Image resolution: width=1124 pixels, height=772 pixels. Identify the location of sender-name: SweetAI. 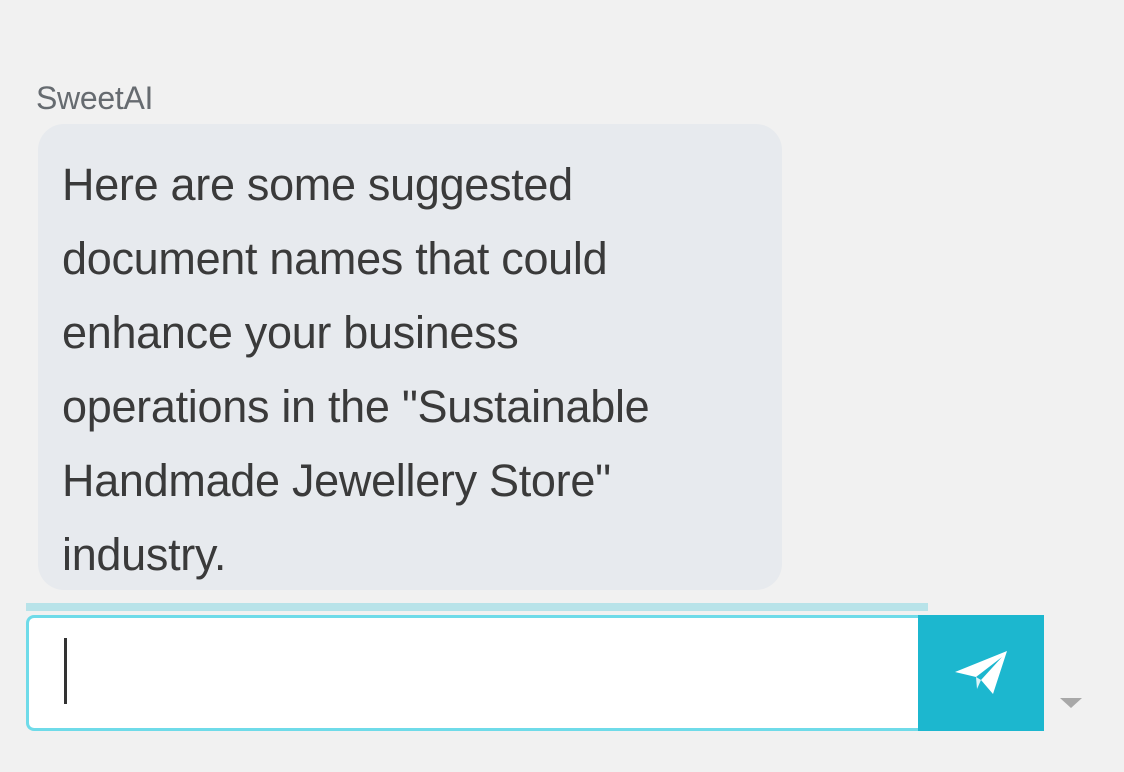
(95, 98).